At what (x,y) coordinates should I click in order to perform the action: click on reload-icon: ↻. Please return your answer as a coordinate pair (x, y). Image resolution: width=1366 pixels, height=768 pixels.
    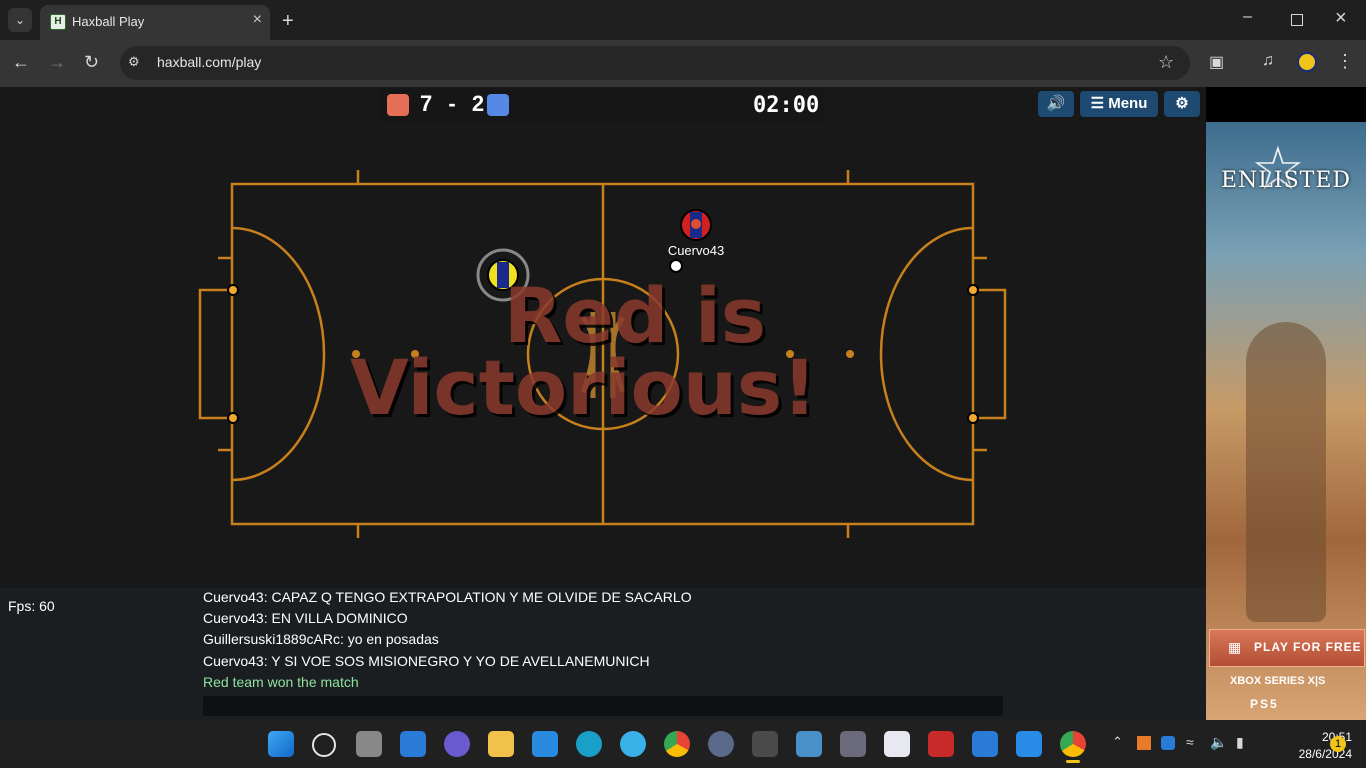
    Looking at the image, I should click on (91, 62).